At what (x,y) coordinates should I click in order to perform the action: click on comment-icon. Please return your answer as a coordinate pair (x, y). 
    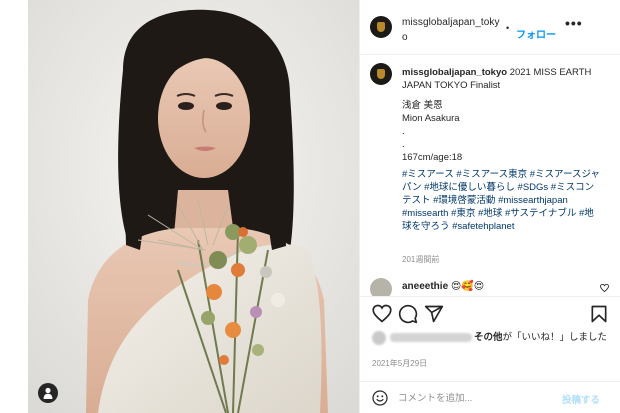
    Looking at the image, I should click on (408, 314).